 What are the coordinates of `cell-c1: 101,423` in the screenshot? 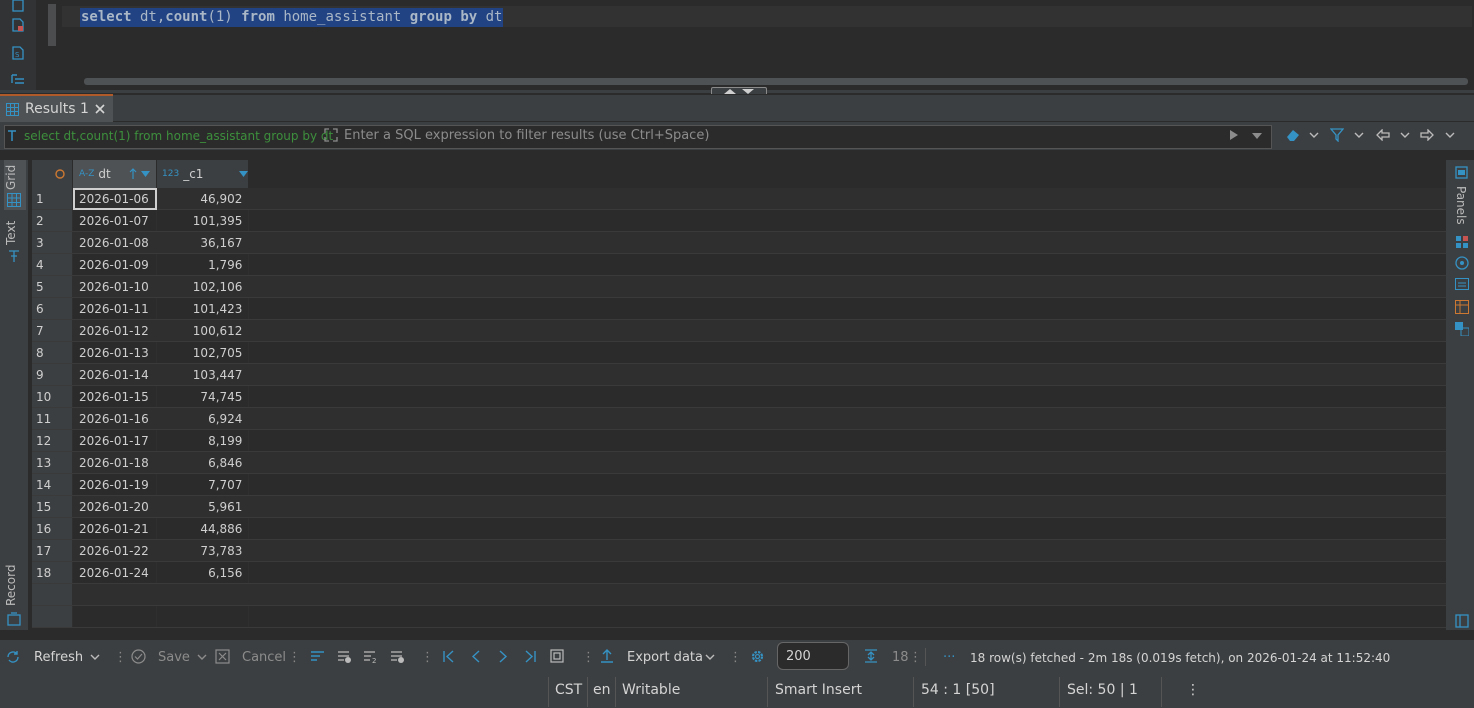 It's located at (203, 308).